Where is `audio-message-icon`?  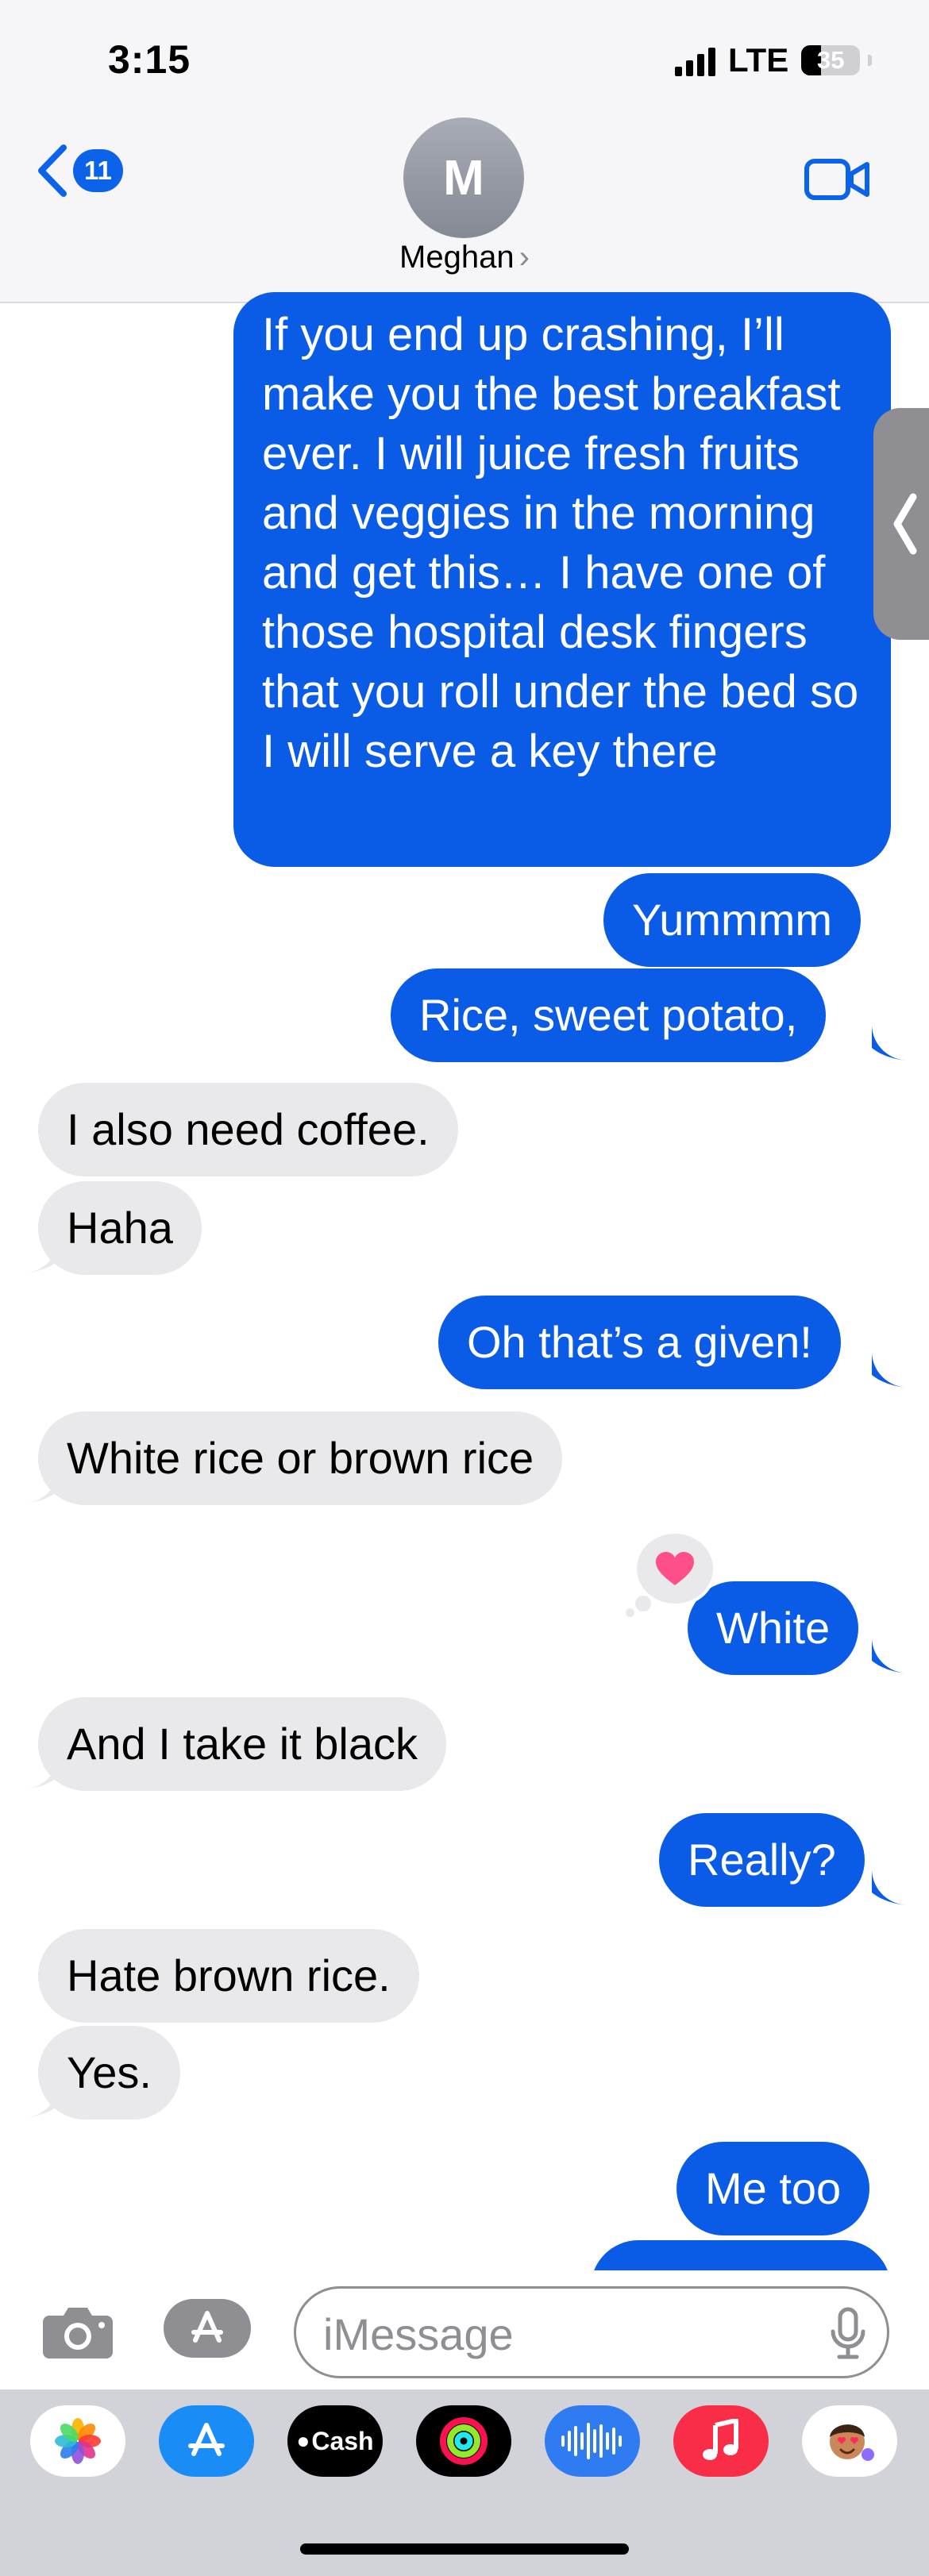
audio-message-icon is located at coordinates (592, 2441).